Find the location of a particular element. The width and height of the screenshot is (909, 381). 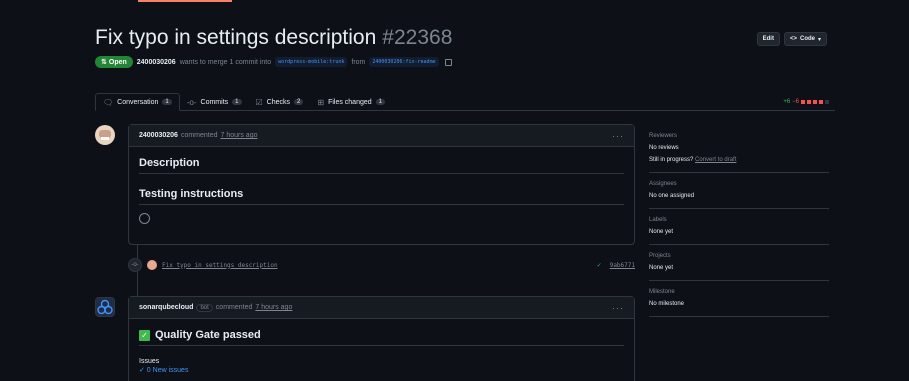

reviewers-value: No reviews is located at coordinates (664, 148).